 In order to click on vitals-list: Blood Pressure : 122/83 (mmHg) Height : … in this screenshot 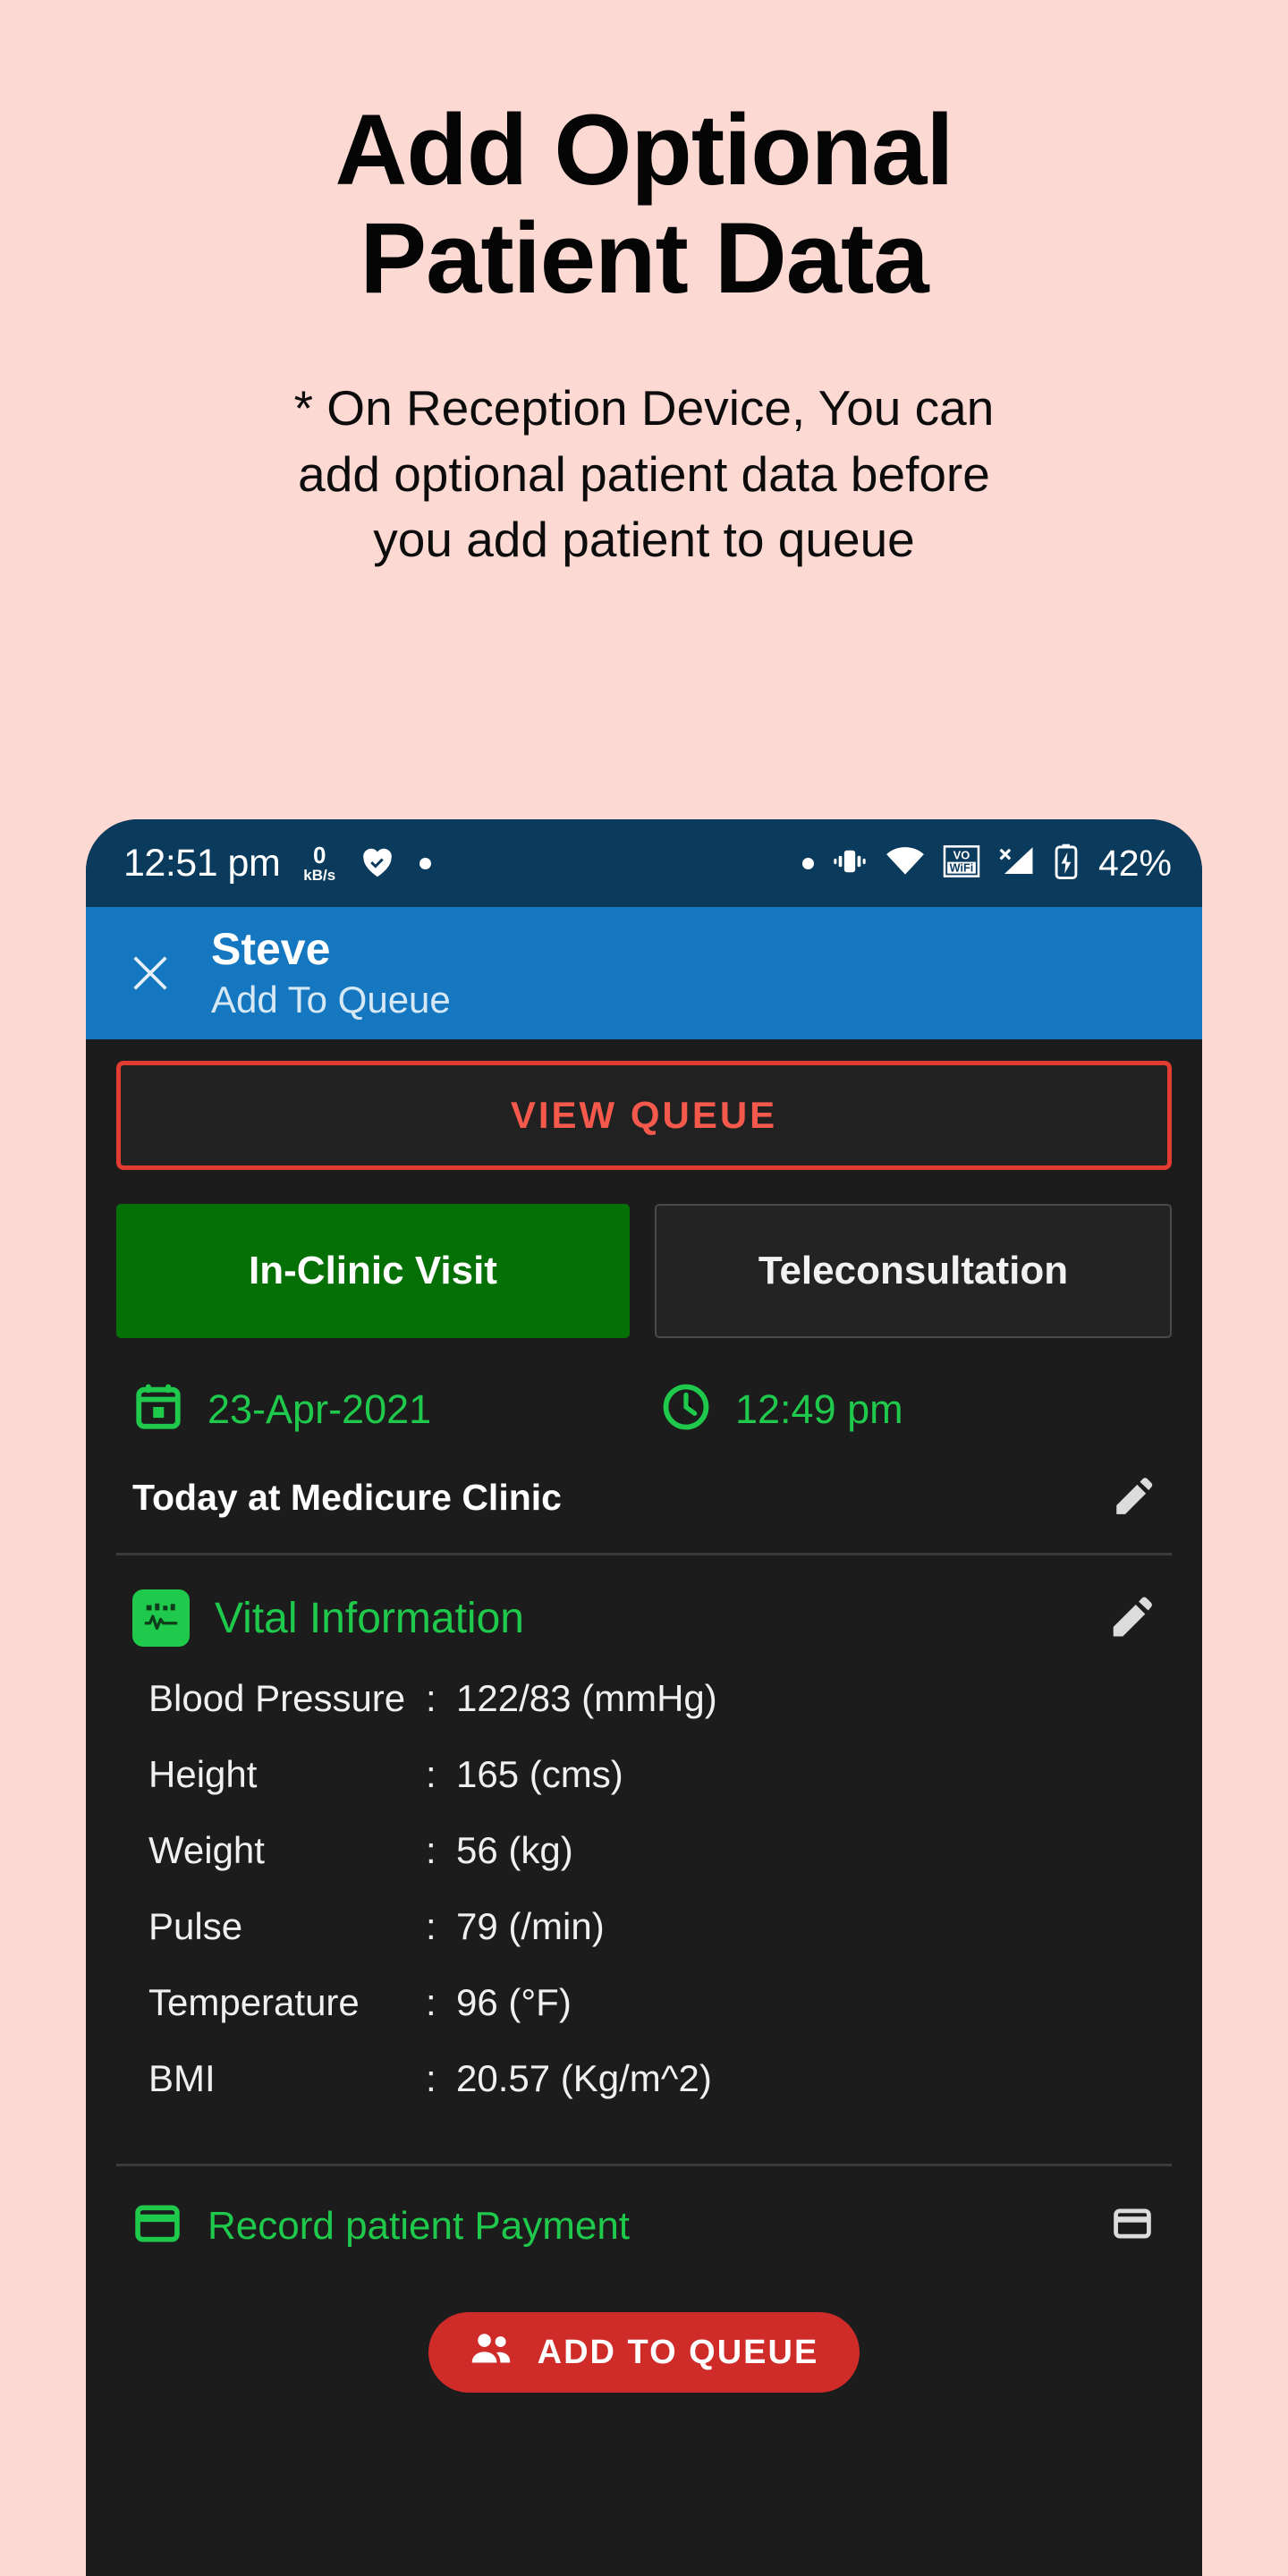, I will do `click(644, 1905)`.